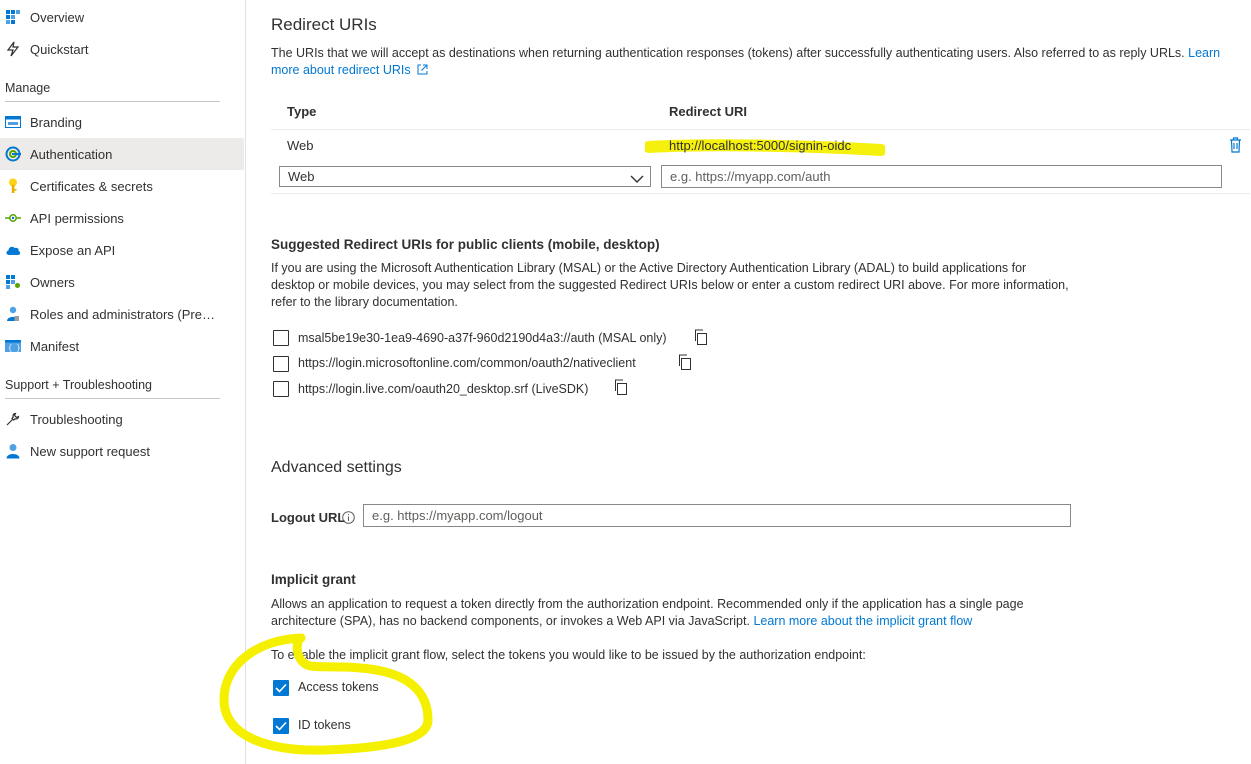 This screenshot has width=1251, height=764. I want to click on sidebar-section-support: Support + Troubleshooting, so click(112, 388).